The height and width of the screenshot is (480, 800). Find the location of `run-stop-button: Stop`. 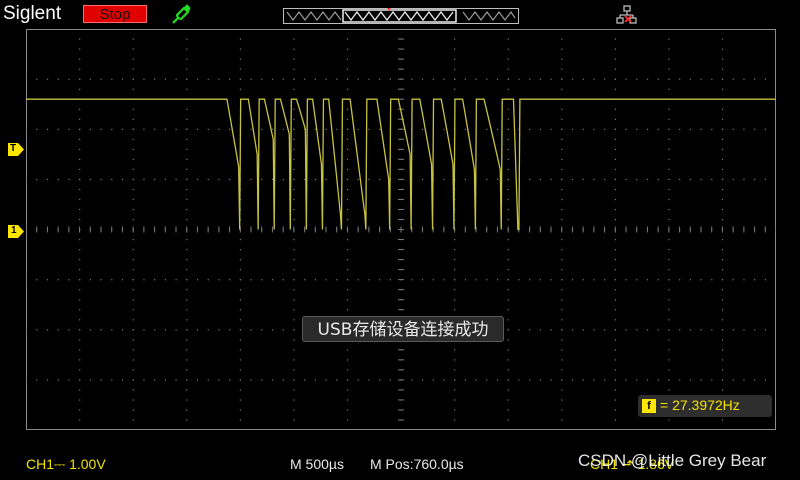

run-stop-button: Stop is located at coordinates (115, 14).